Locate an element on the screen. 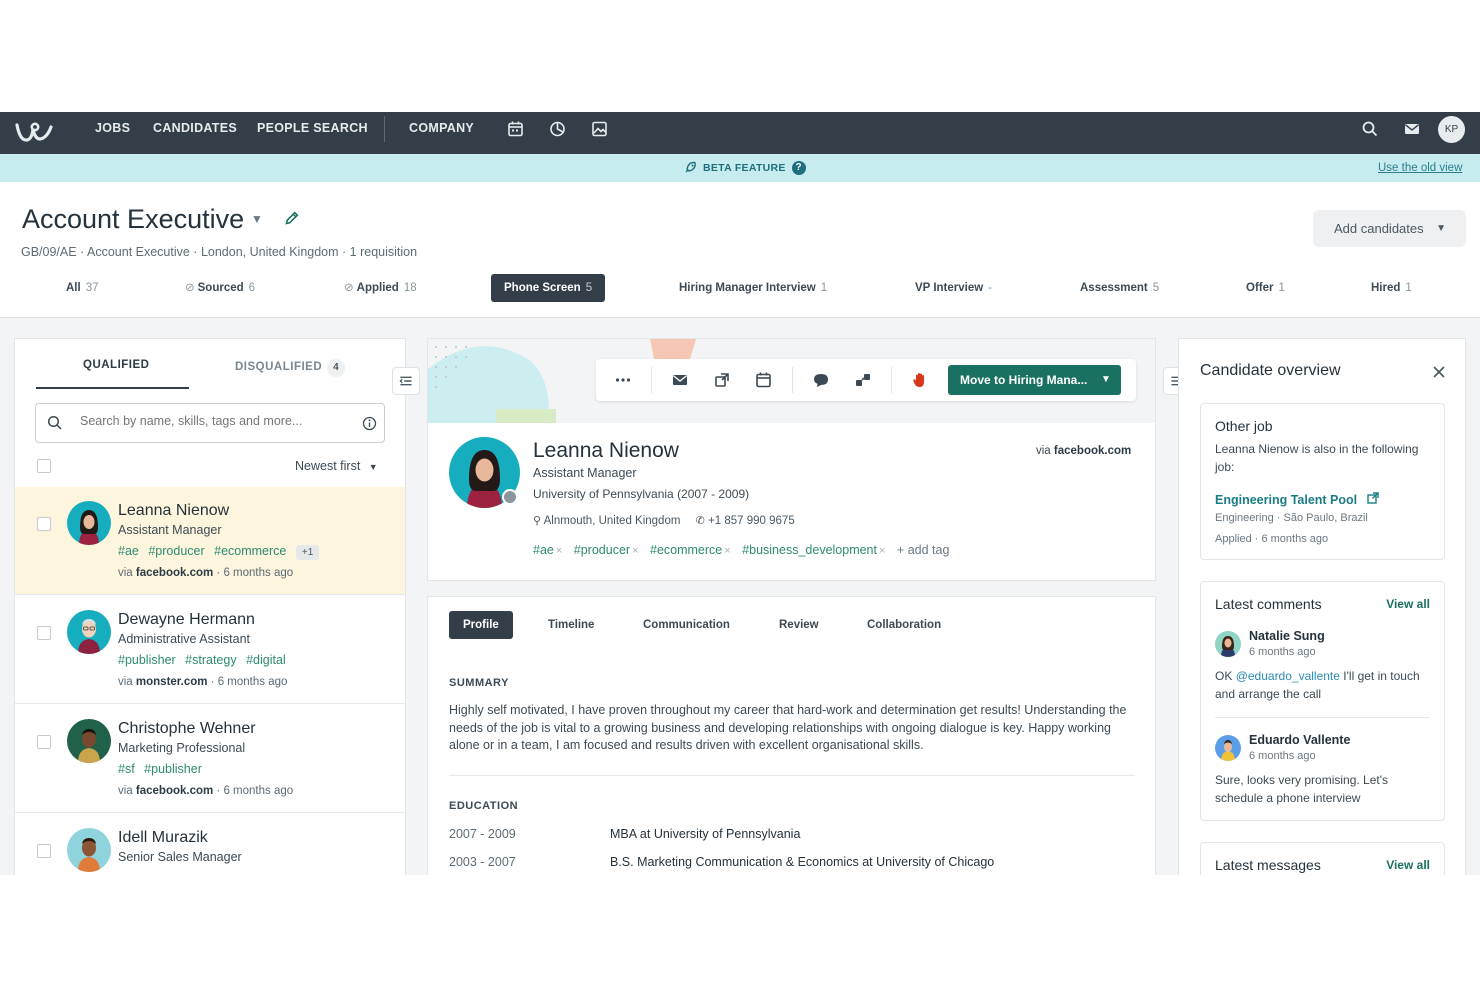 The height and width of the screenshot is (987, 1480). add-tag-button: + add tag is located at coordinates (923, 550).